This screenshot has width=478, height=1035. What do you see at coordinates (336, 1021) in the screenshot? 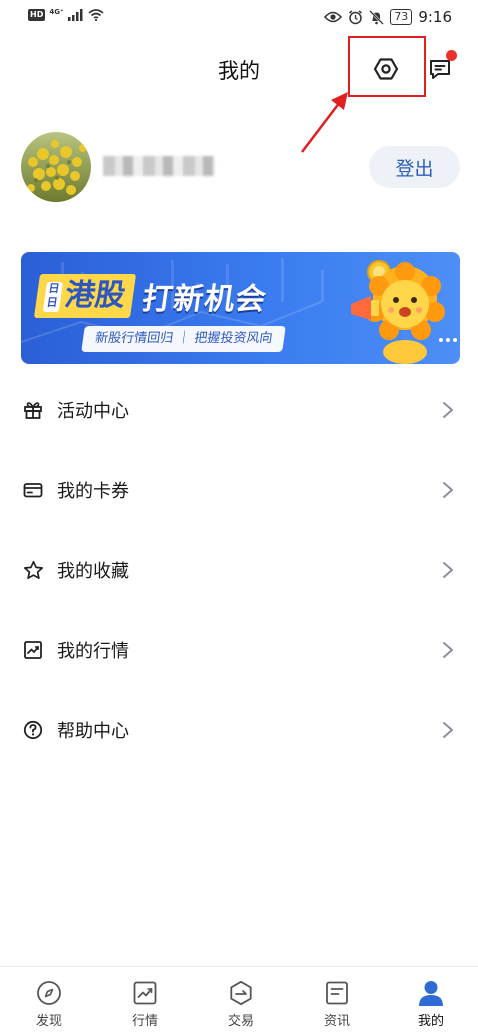
I see `nav-label: 资讯` at bounding box center [336, 1021].